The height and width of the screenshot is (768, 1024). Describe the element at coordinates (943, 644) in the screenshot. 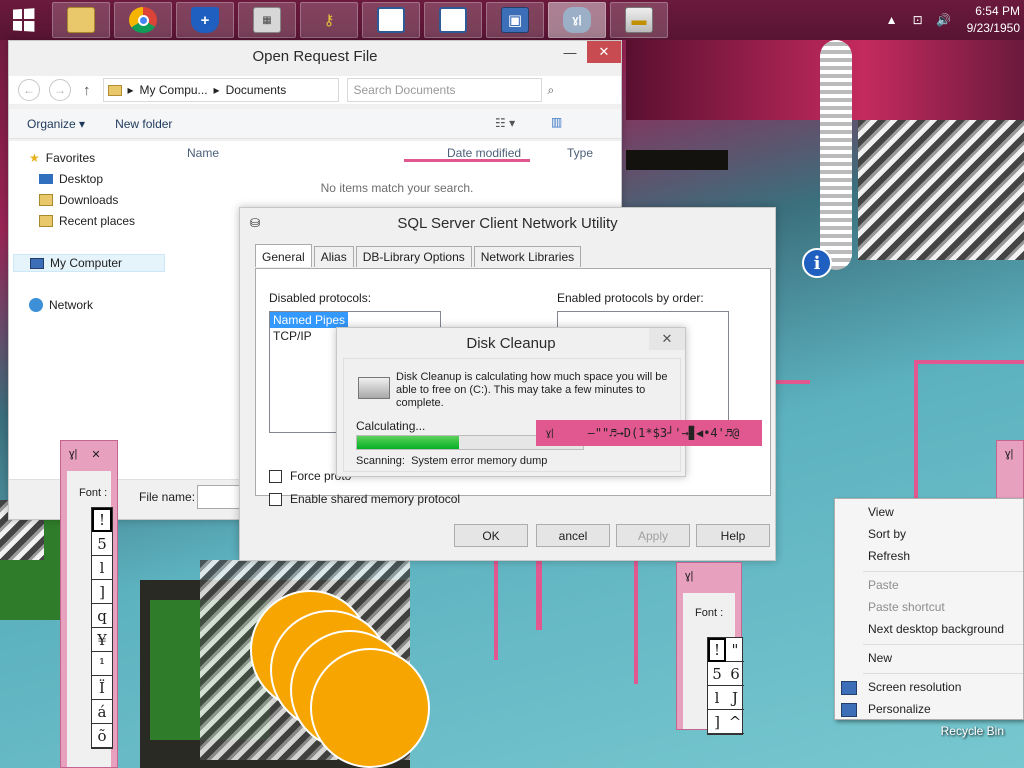

I see `menu-separator` at that location.